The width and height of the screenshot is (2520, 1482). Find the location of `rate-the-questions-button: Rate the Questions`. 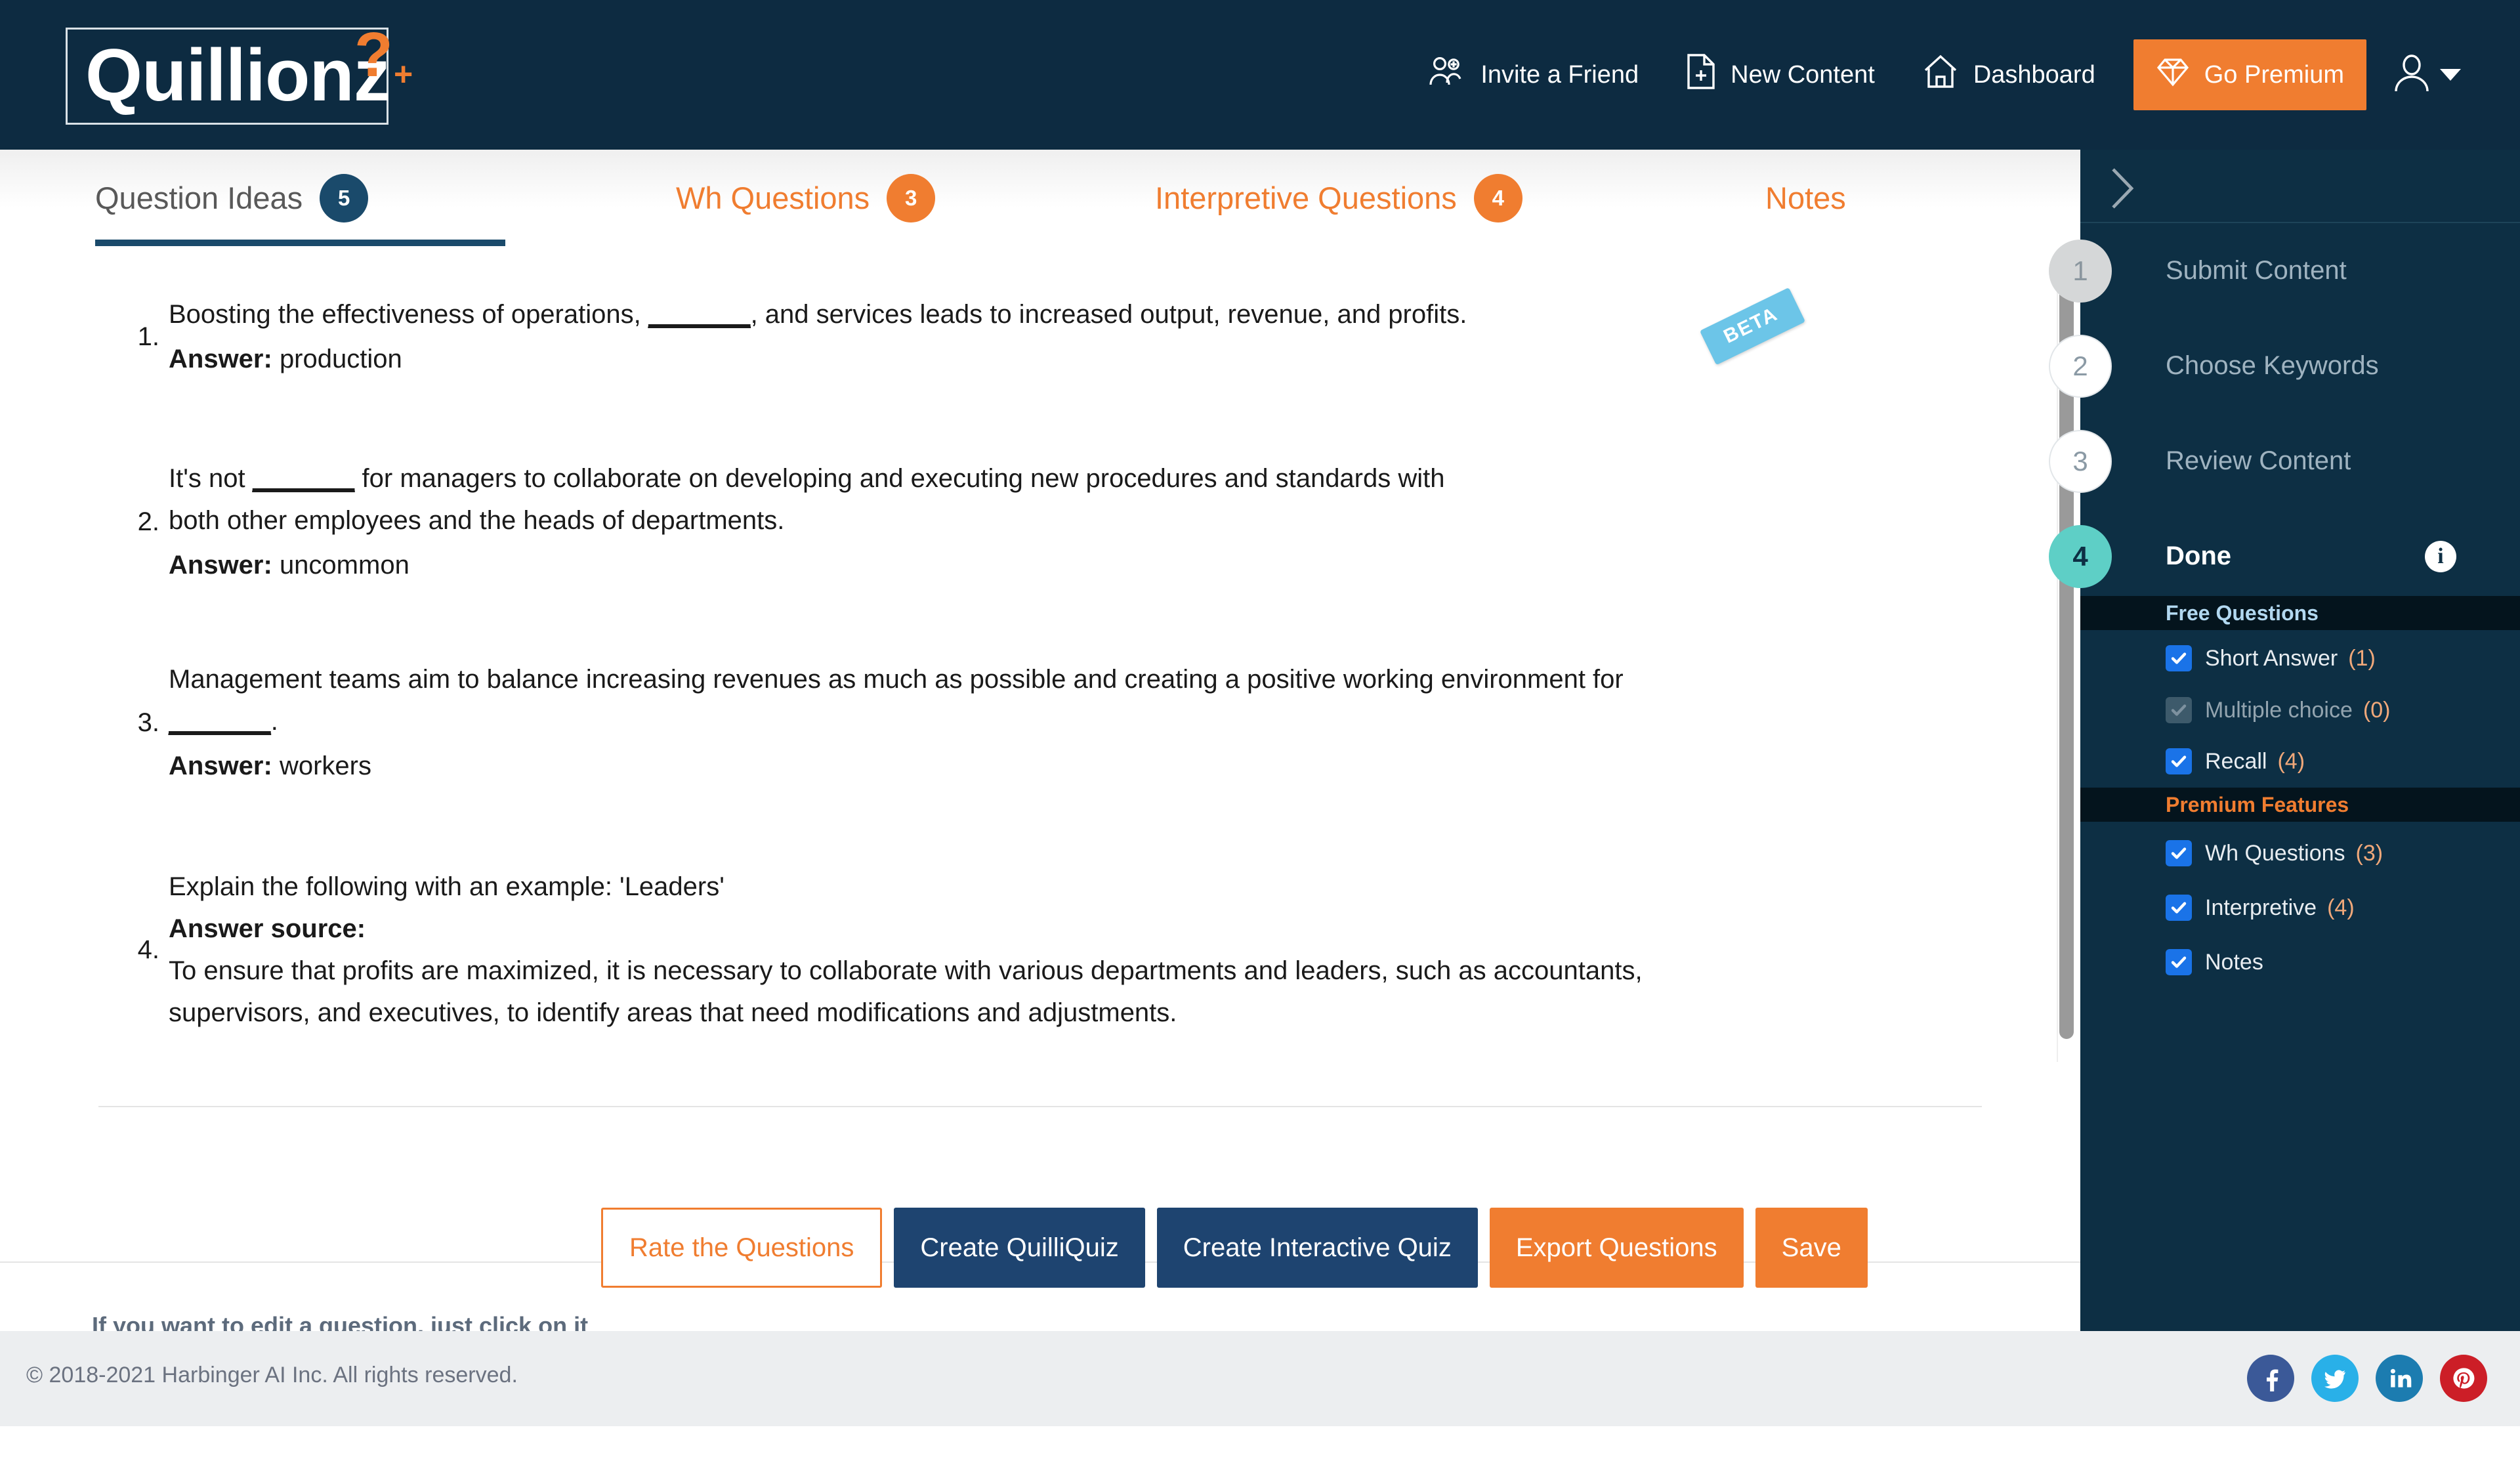

rate-the-questions-button: Rate the Questions is located at coordinates (742, 1248).